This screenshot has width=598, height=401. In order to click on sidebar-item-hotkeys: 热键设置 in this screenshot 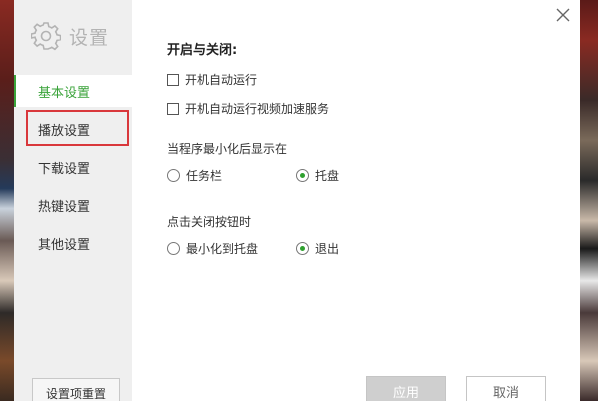, I will do `click(73, 205)`.